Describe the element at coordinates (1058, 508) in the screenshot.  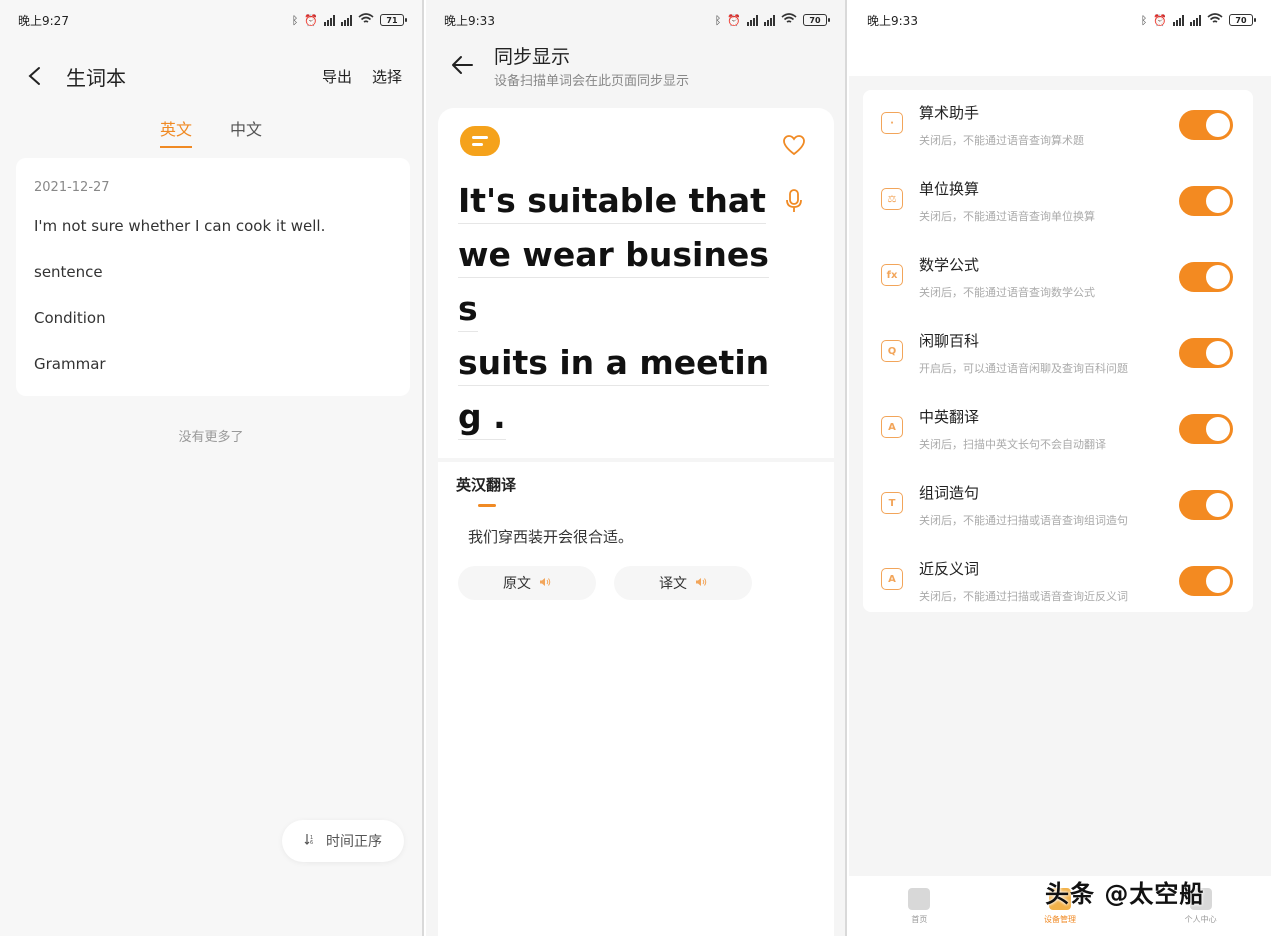
I see `setting-row-compose: T 组词造句 关闭后，不能通过扫描或语音查询组词造句` at that location.